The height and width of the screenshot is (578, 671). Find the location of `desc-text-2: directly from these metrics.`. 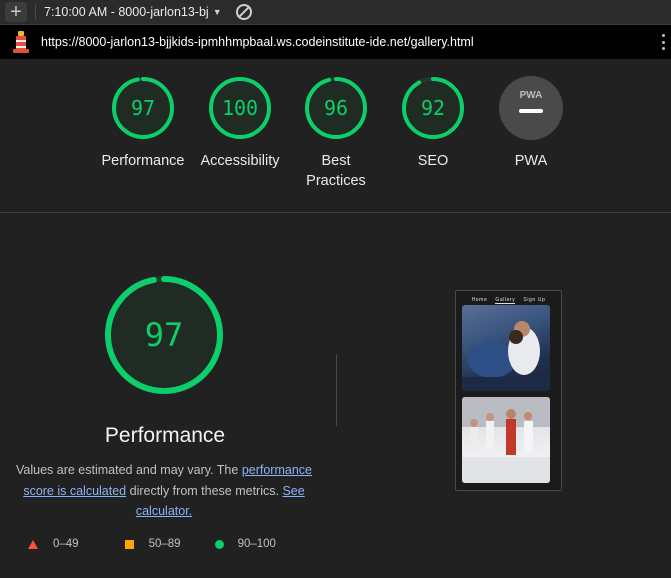

desc-text-2: directly from these metrics. is located at coordinates (204, 490).